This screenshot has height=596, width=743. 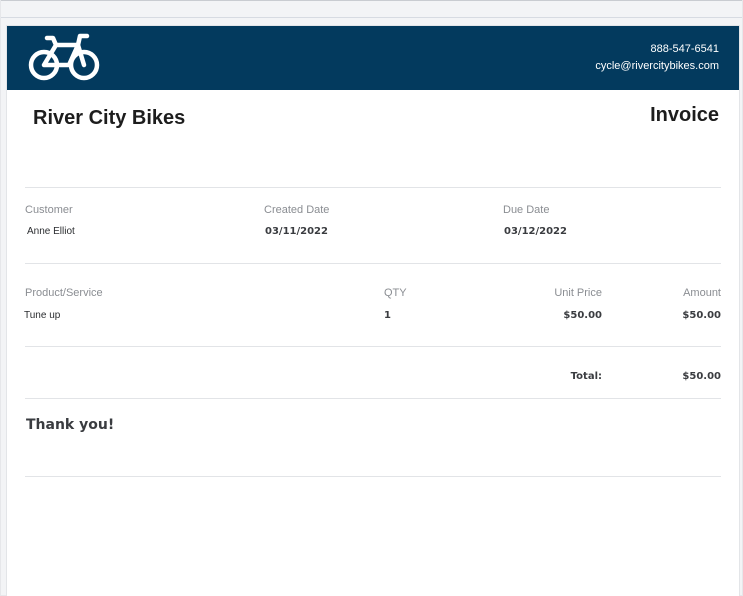 I want to click on row-unit-price: $50.00, so click(x=582, y=315).